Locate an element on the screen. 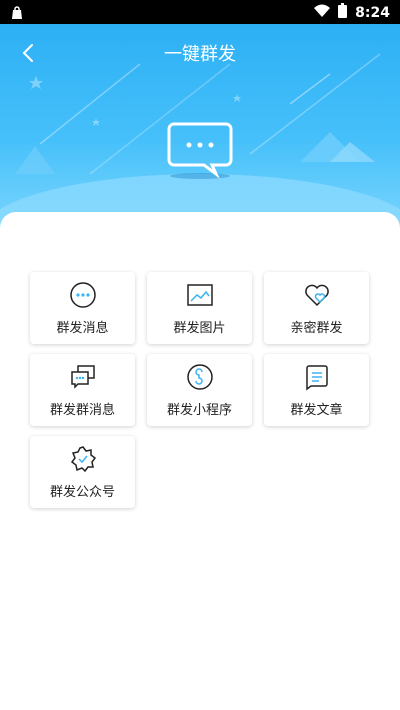  mass-message-button: 群发消息 is located at coordinates (82, 308).